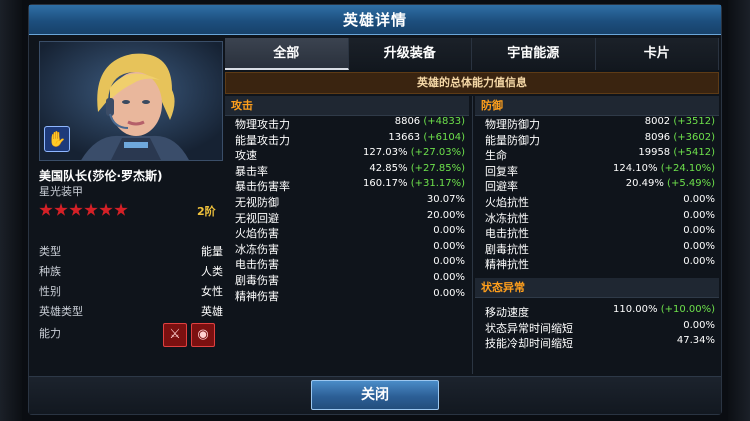 The image size is (750, 421). I want to click on stat-bonus: (+3602), so click(694, 137).